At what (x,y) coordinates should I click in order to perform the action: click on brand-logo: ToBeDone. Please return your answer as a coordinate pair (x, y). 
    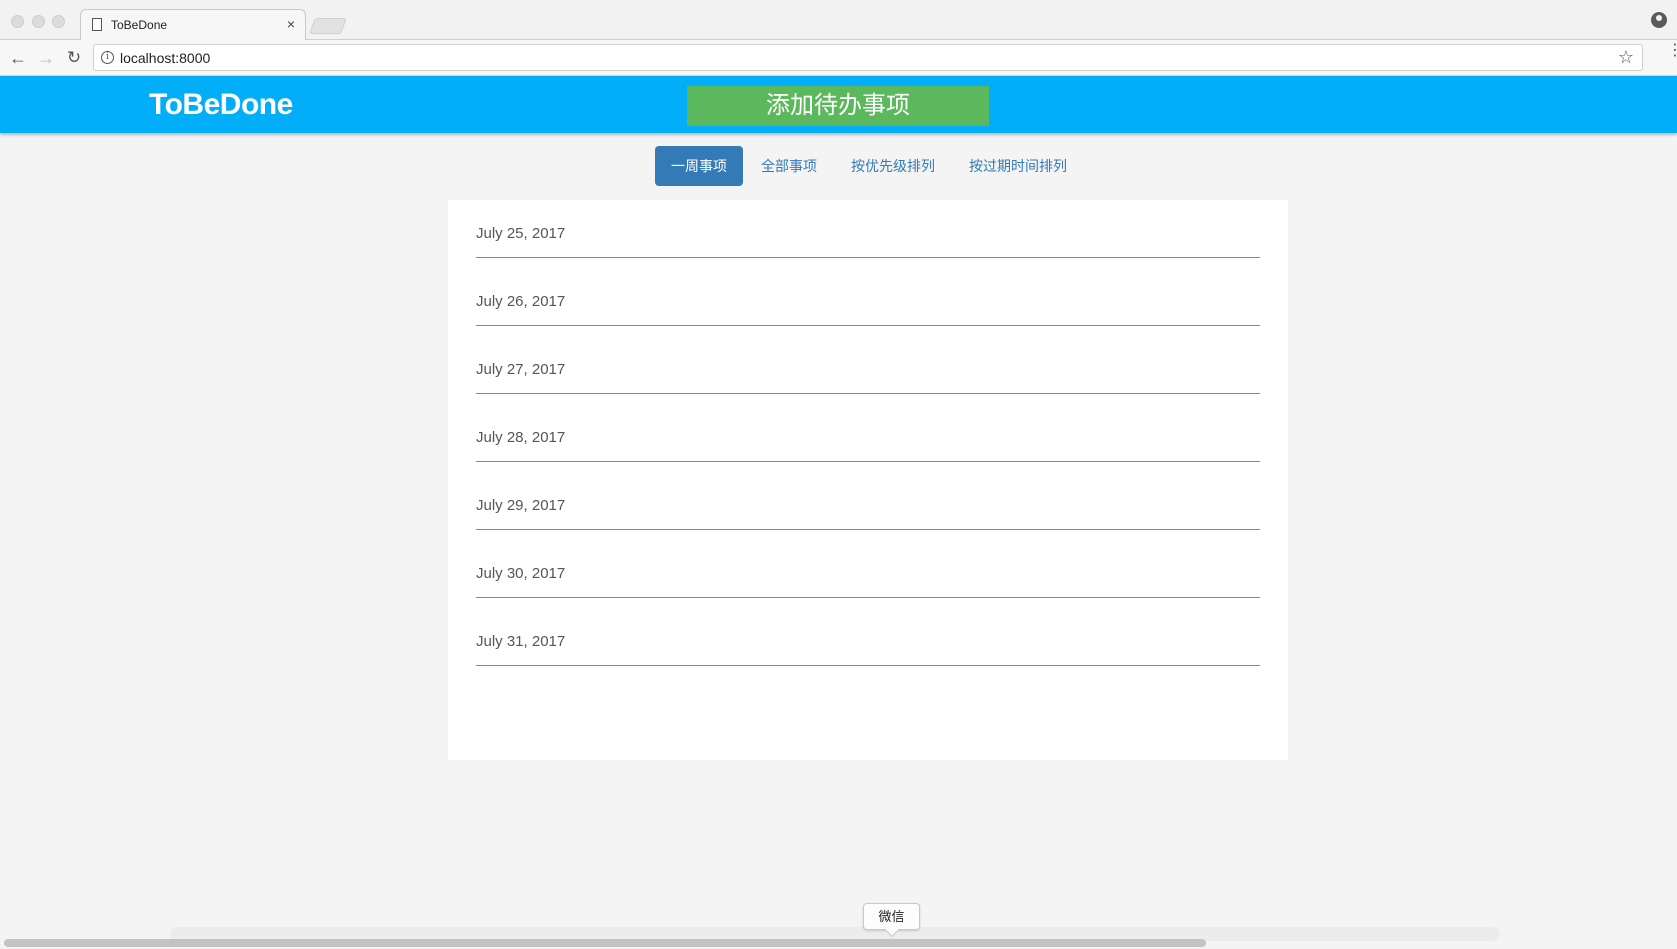
    Looking at the image, I should click on (221, 105).